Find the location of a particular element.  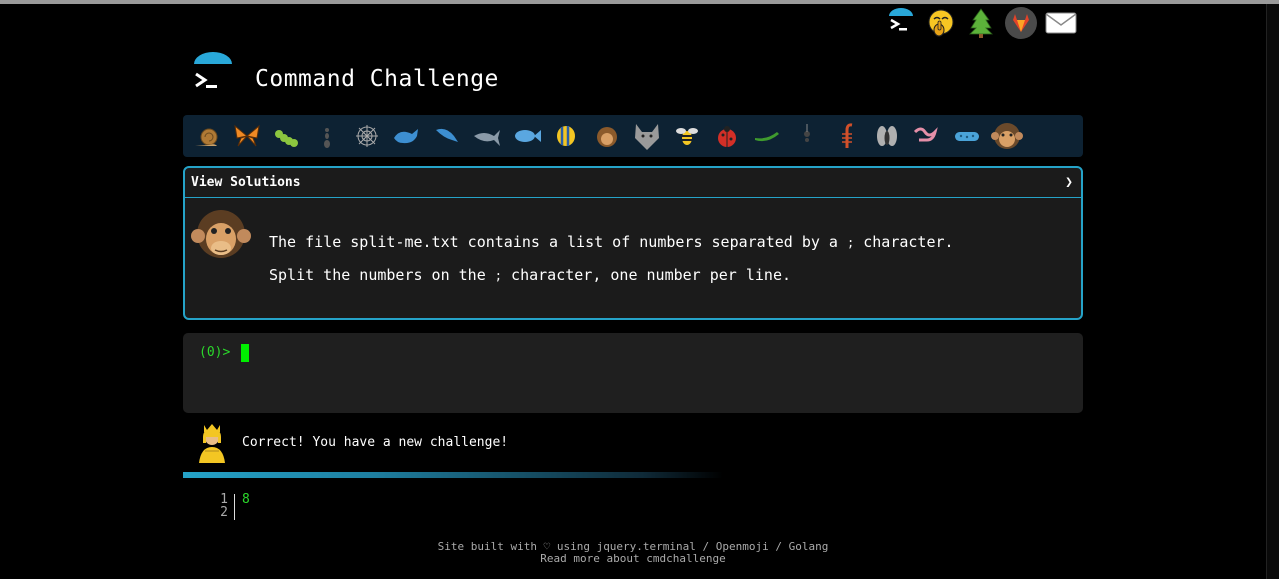

scorpion-icon is located at coordinates (847, 136).